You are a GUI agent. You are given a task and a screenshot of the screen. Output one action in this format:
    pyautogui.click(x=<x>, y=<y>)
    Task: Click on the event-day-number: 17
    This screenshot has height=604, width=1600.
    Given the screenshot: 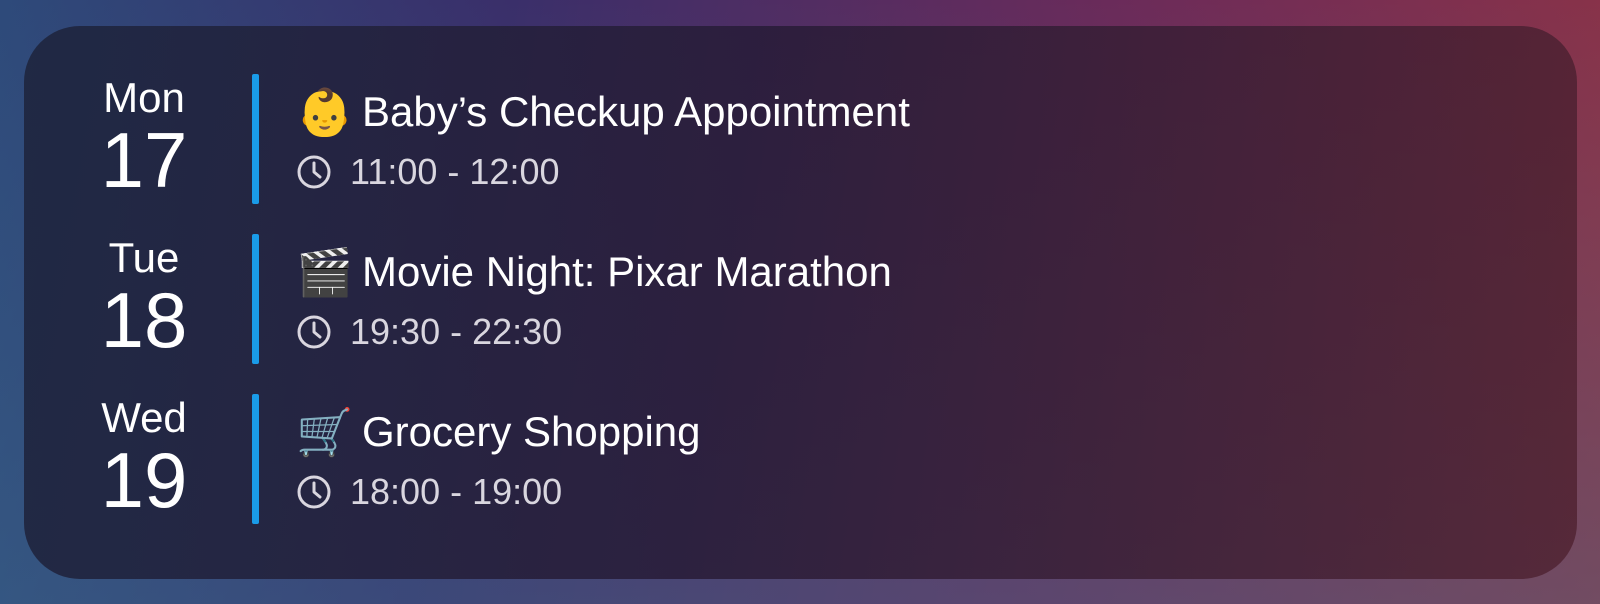 What is the action you would take?
    pyautogui.click(x=144, y=160)
    